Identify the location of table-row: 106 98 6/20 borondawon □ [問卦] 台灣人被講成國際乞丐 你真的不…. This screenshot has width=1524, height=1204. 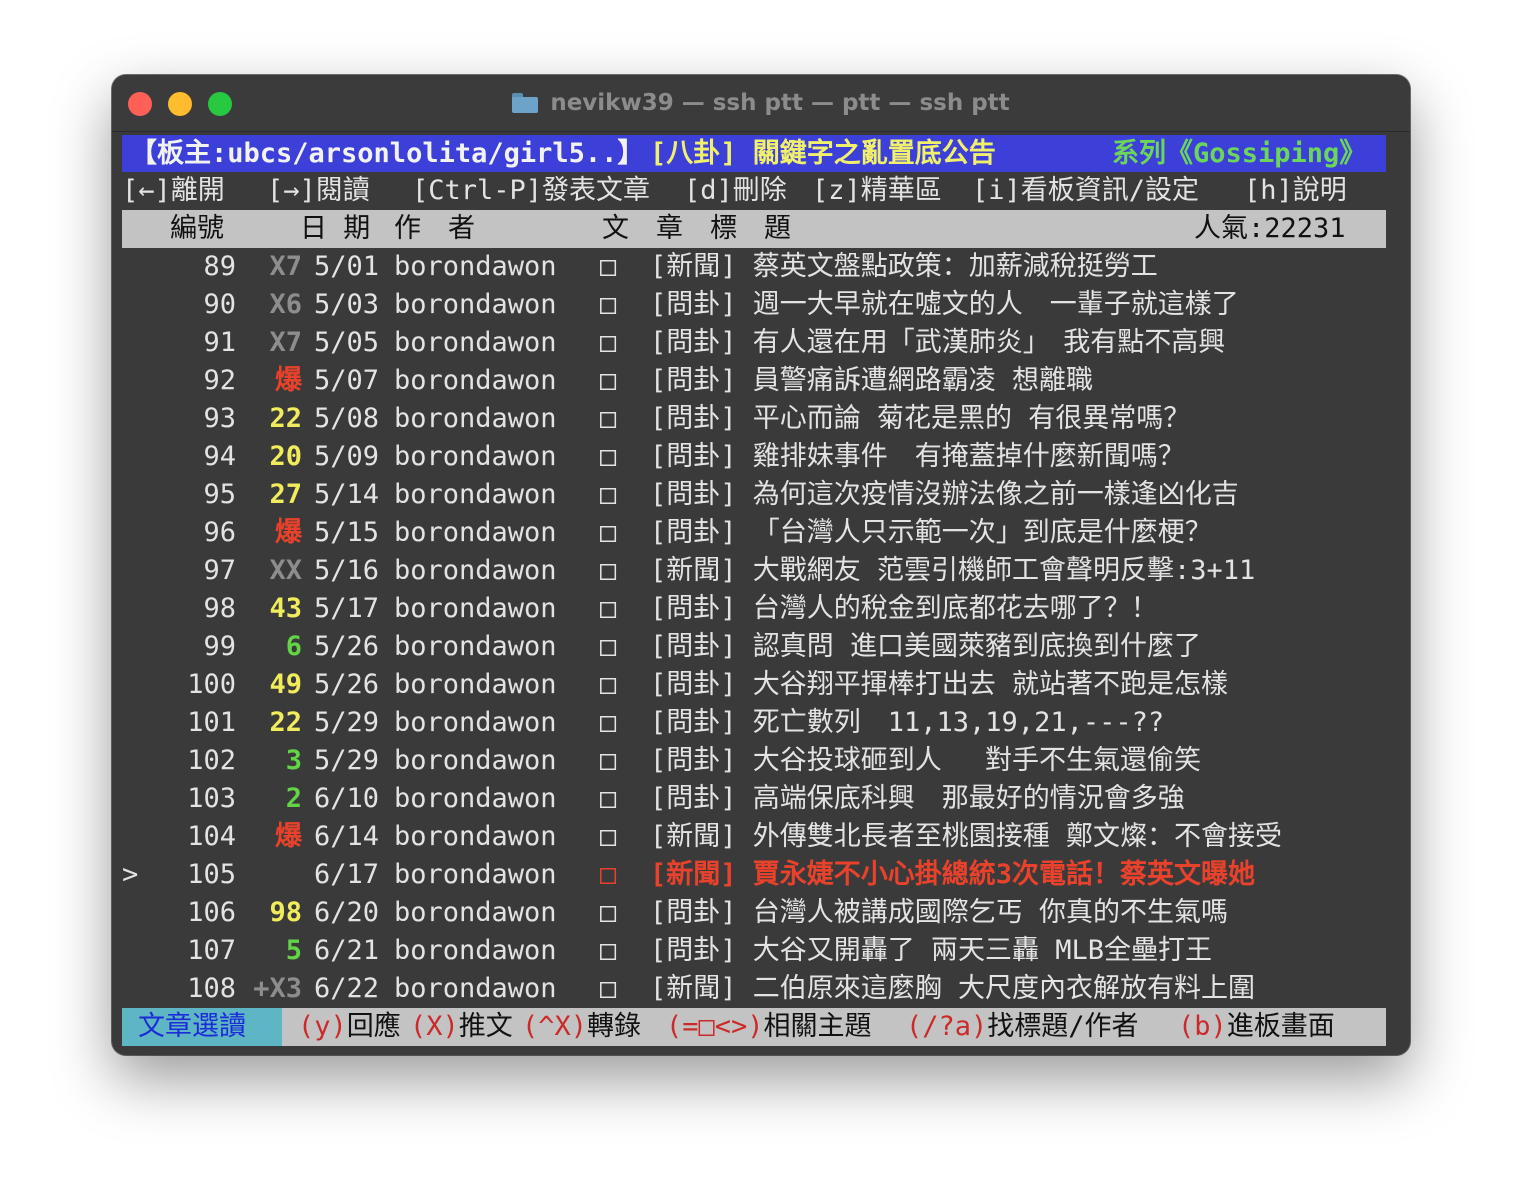
(761, 913).